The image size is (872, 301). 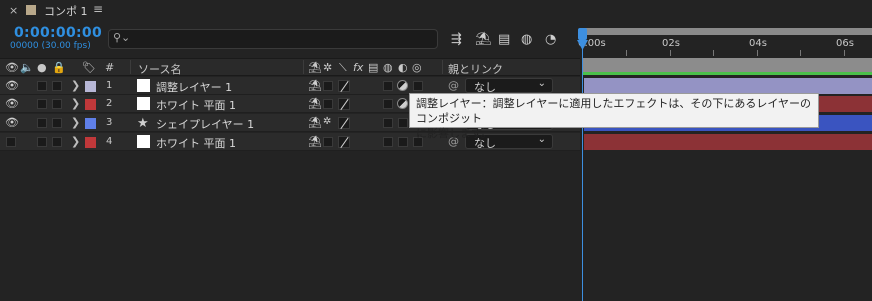 What do you see at coordinates (343, 67) in the screenshot?
I see `quality-switch-icon: ⟍` at bounding box center [343, 67].